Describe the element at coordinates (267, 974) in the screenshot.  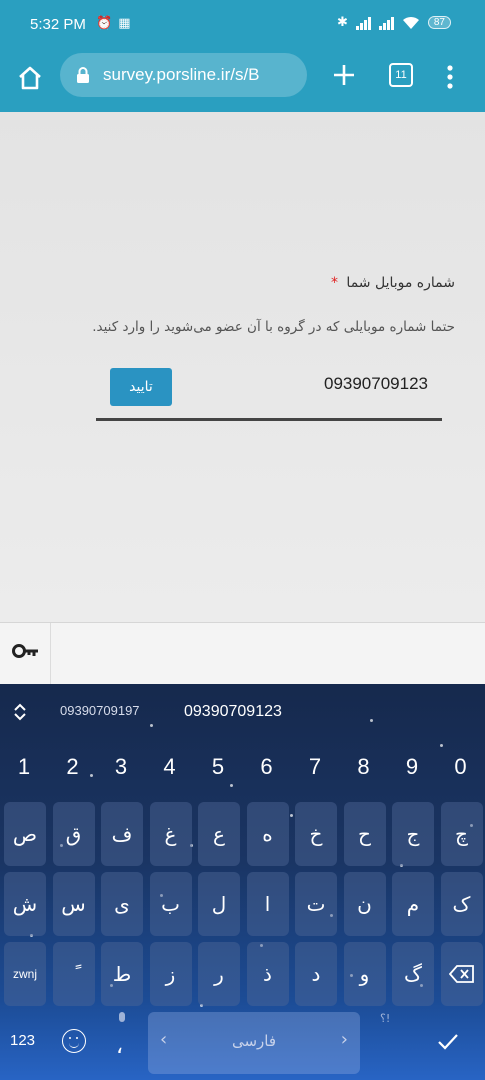
I see `letter-key: ذ` at that location.